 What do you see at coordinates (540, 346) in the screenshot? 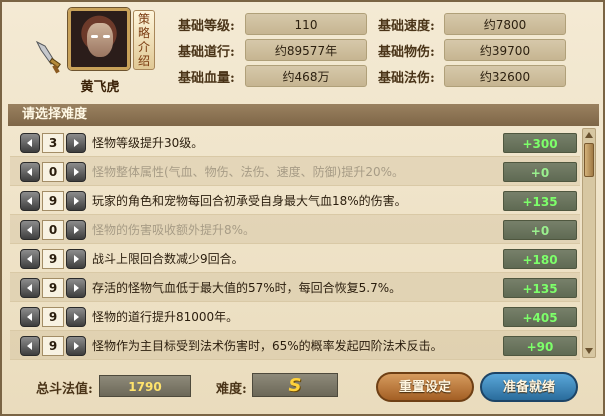
I see `bonus-value: +90` at bounding box center [540, 346].